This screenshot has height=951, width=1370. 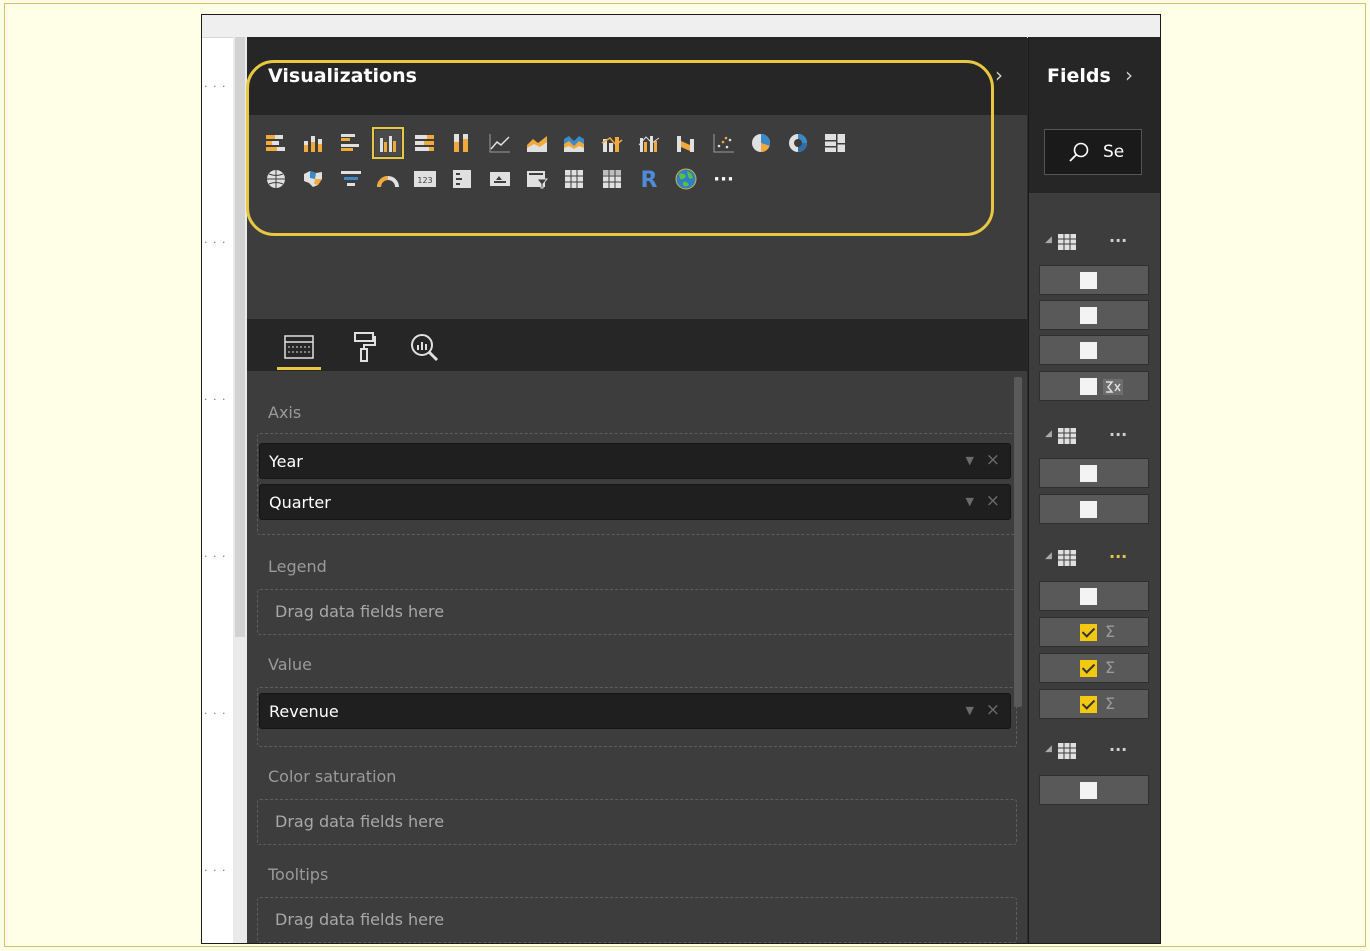 What do you see at coordinates (637, 345) in the screenshot?
I see `pane-tab-bar` at bounding box center [637, 345].